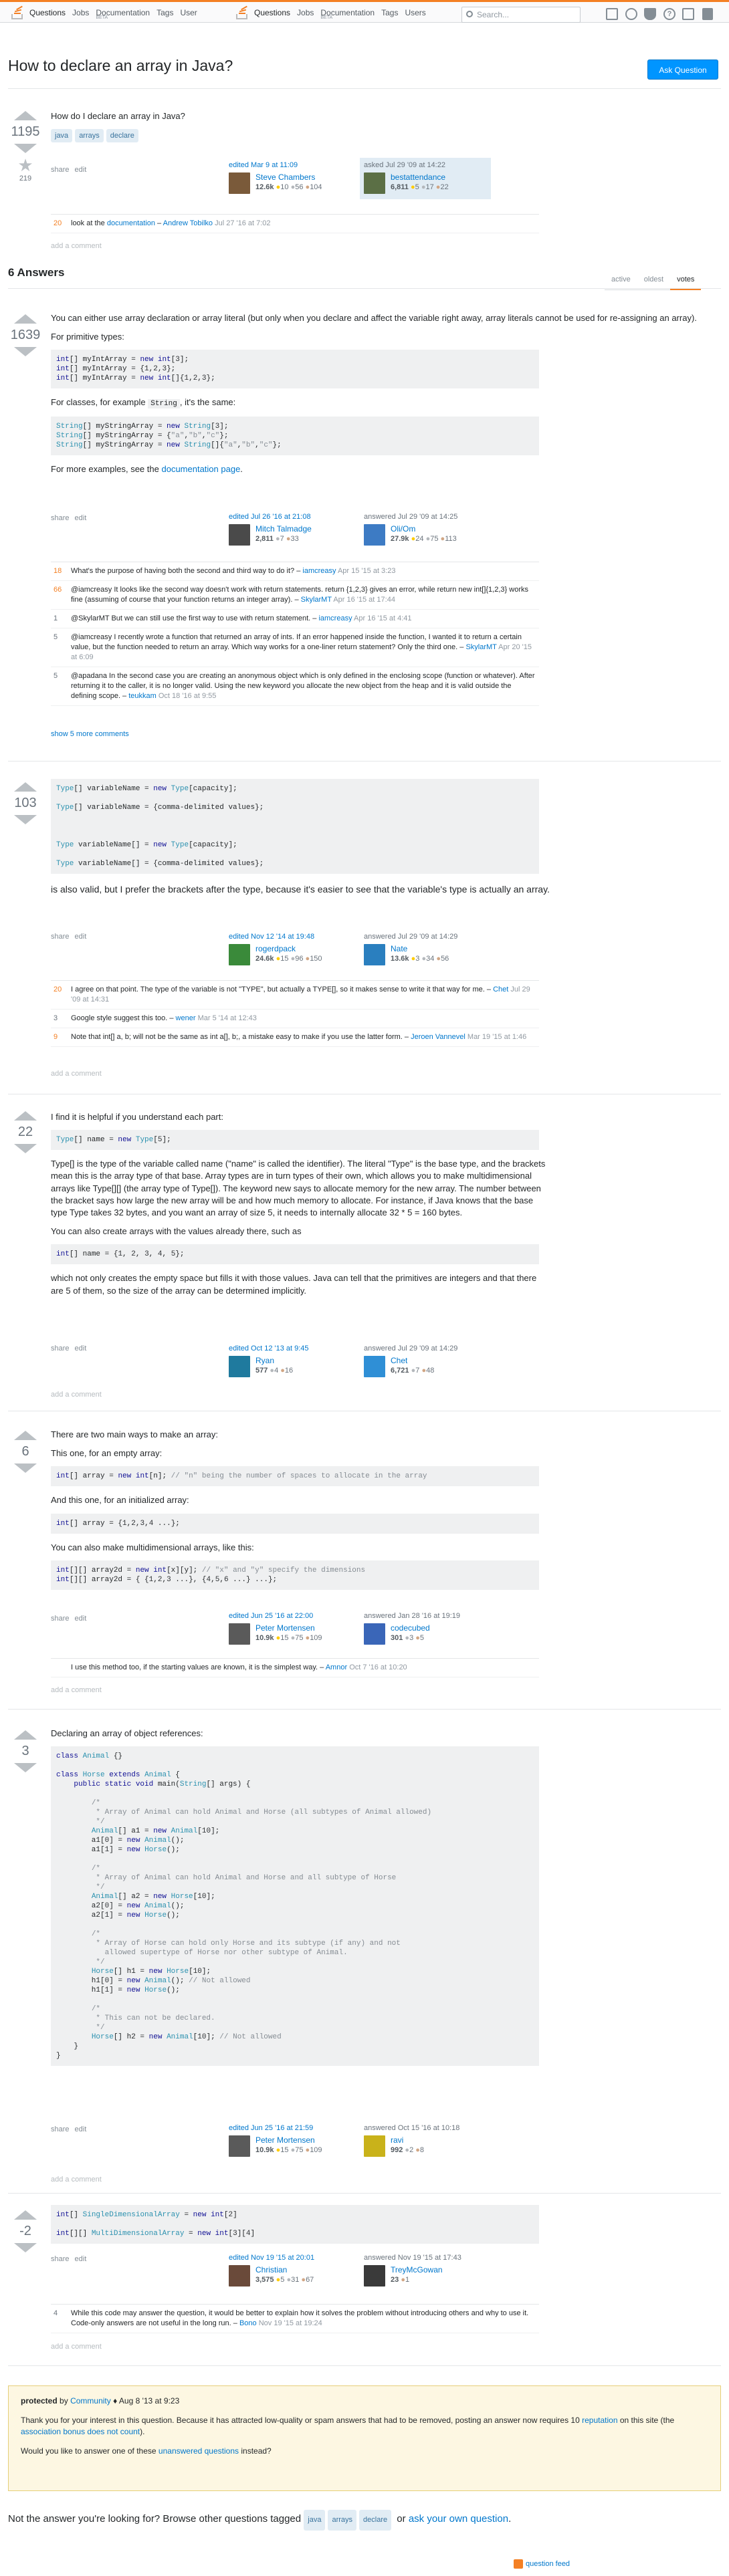  I want to click on question-feed-link: question feed, so click(548, 2564).